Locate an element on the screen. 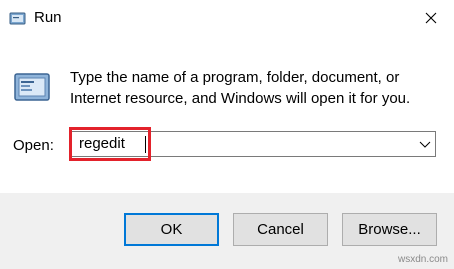  open-input: regedit is located at coordinates (102, 144).